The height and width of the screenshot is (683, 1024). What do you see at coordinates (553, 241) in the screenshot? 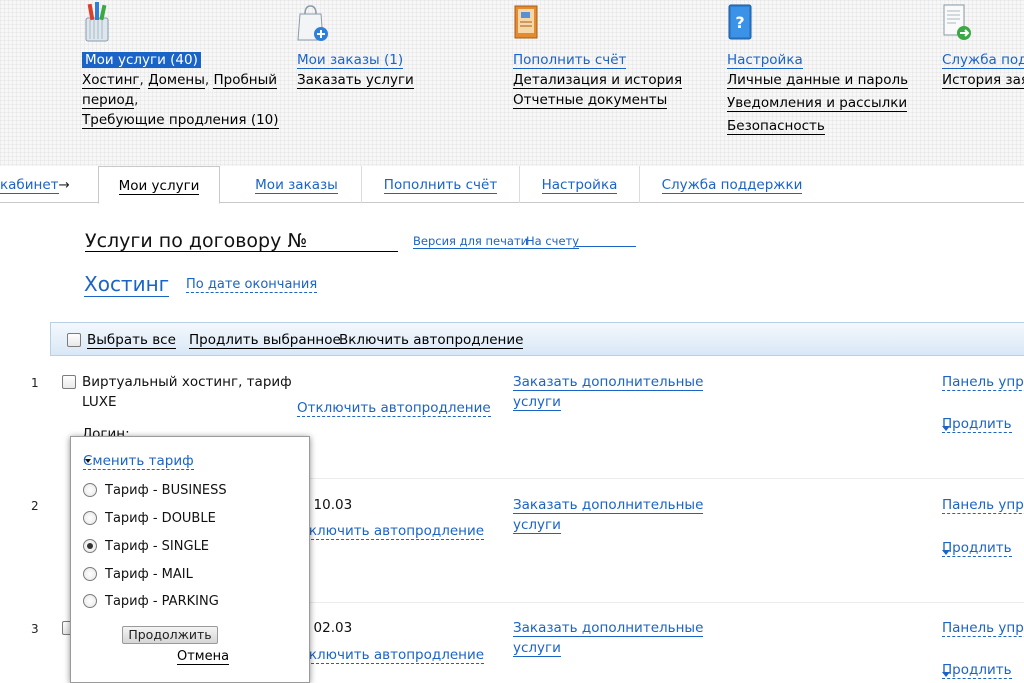
I see `balance-link: На счету` at bounding box center [553, 241].